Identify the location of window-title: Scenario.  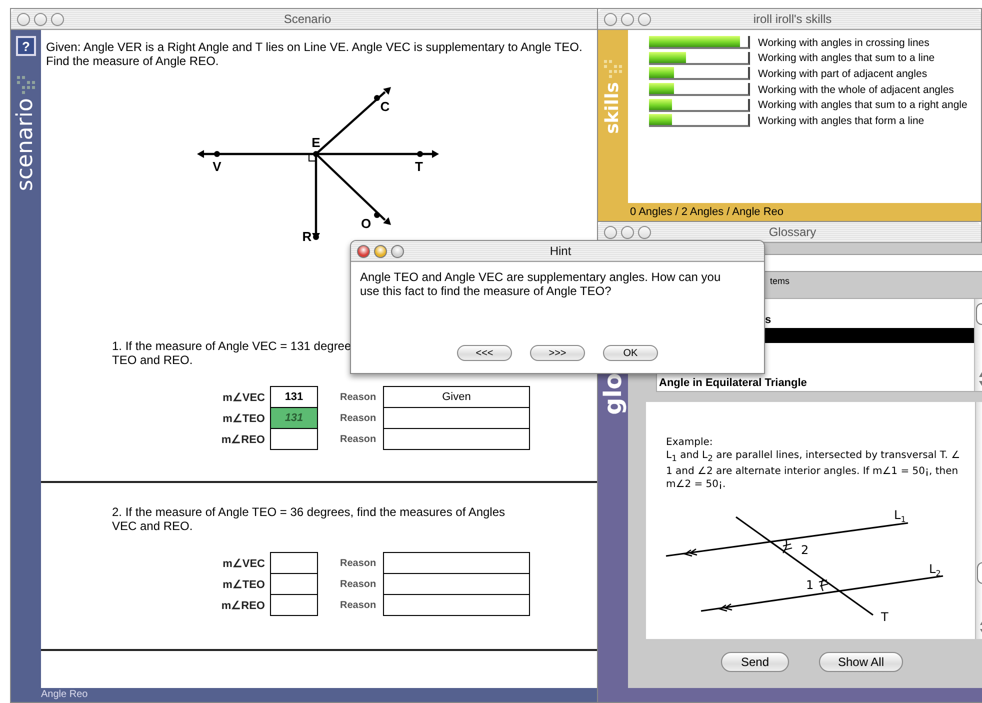
(307, 19).